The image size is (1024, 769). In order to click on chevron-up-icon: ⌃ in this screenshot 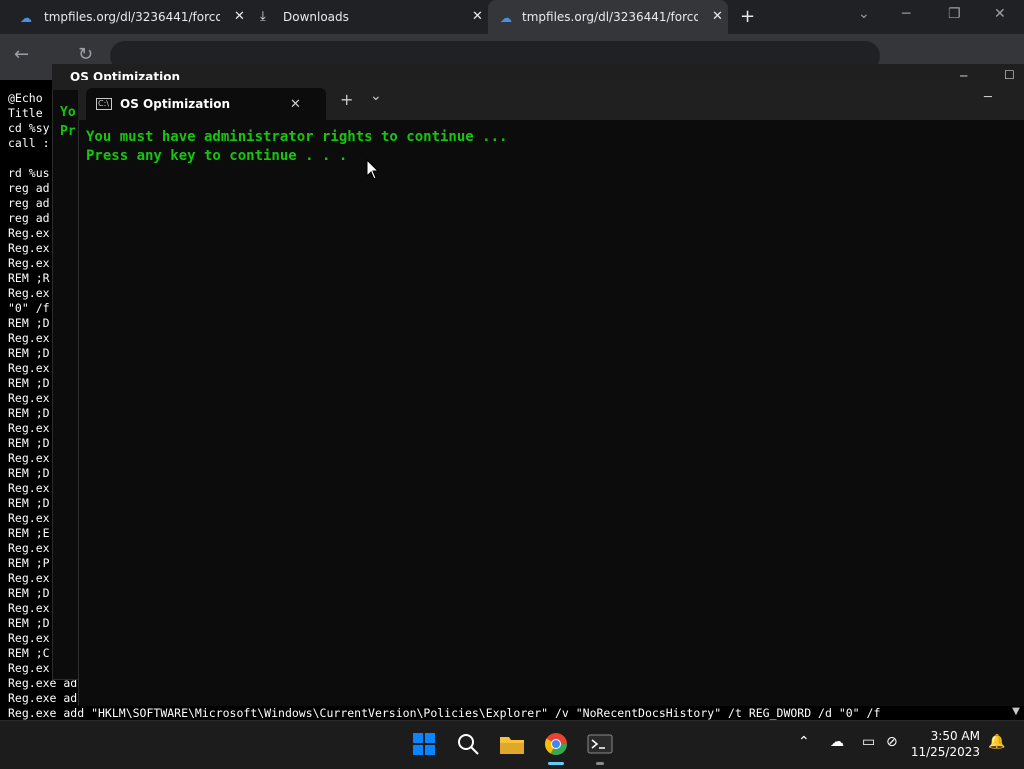, I will do `click(804, 742)`.